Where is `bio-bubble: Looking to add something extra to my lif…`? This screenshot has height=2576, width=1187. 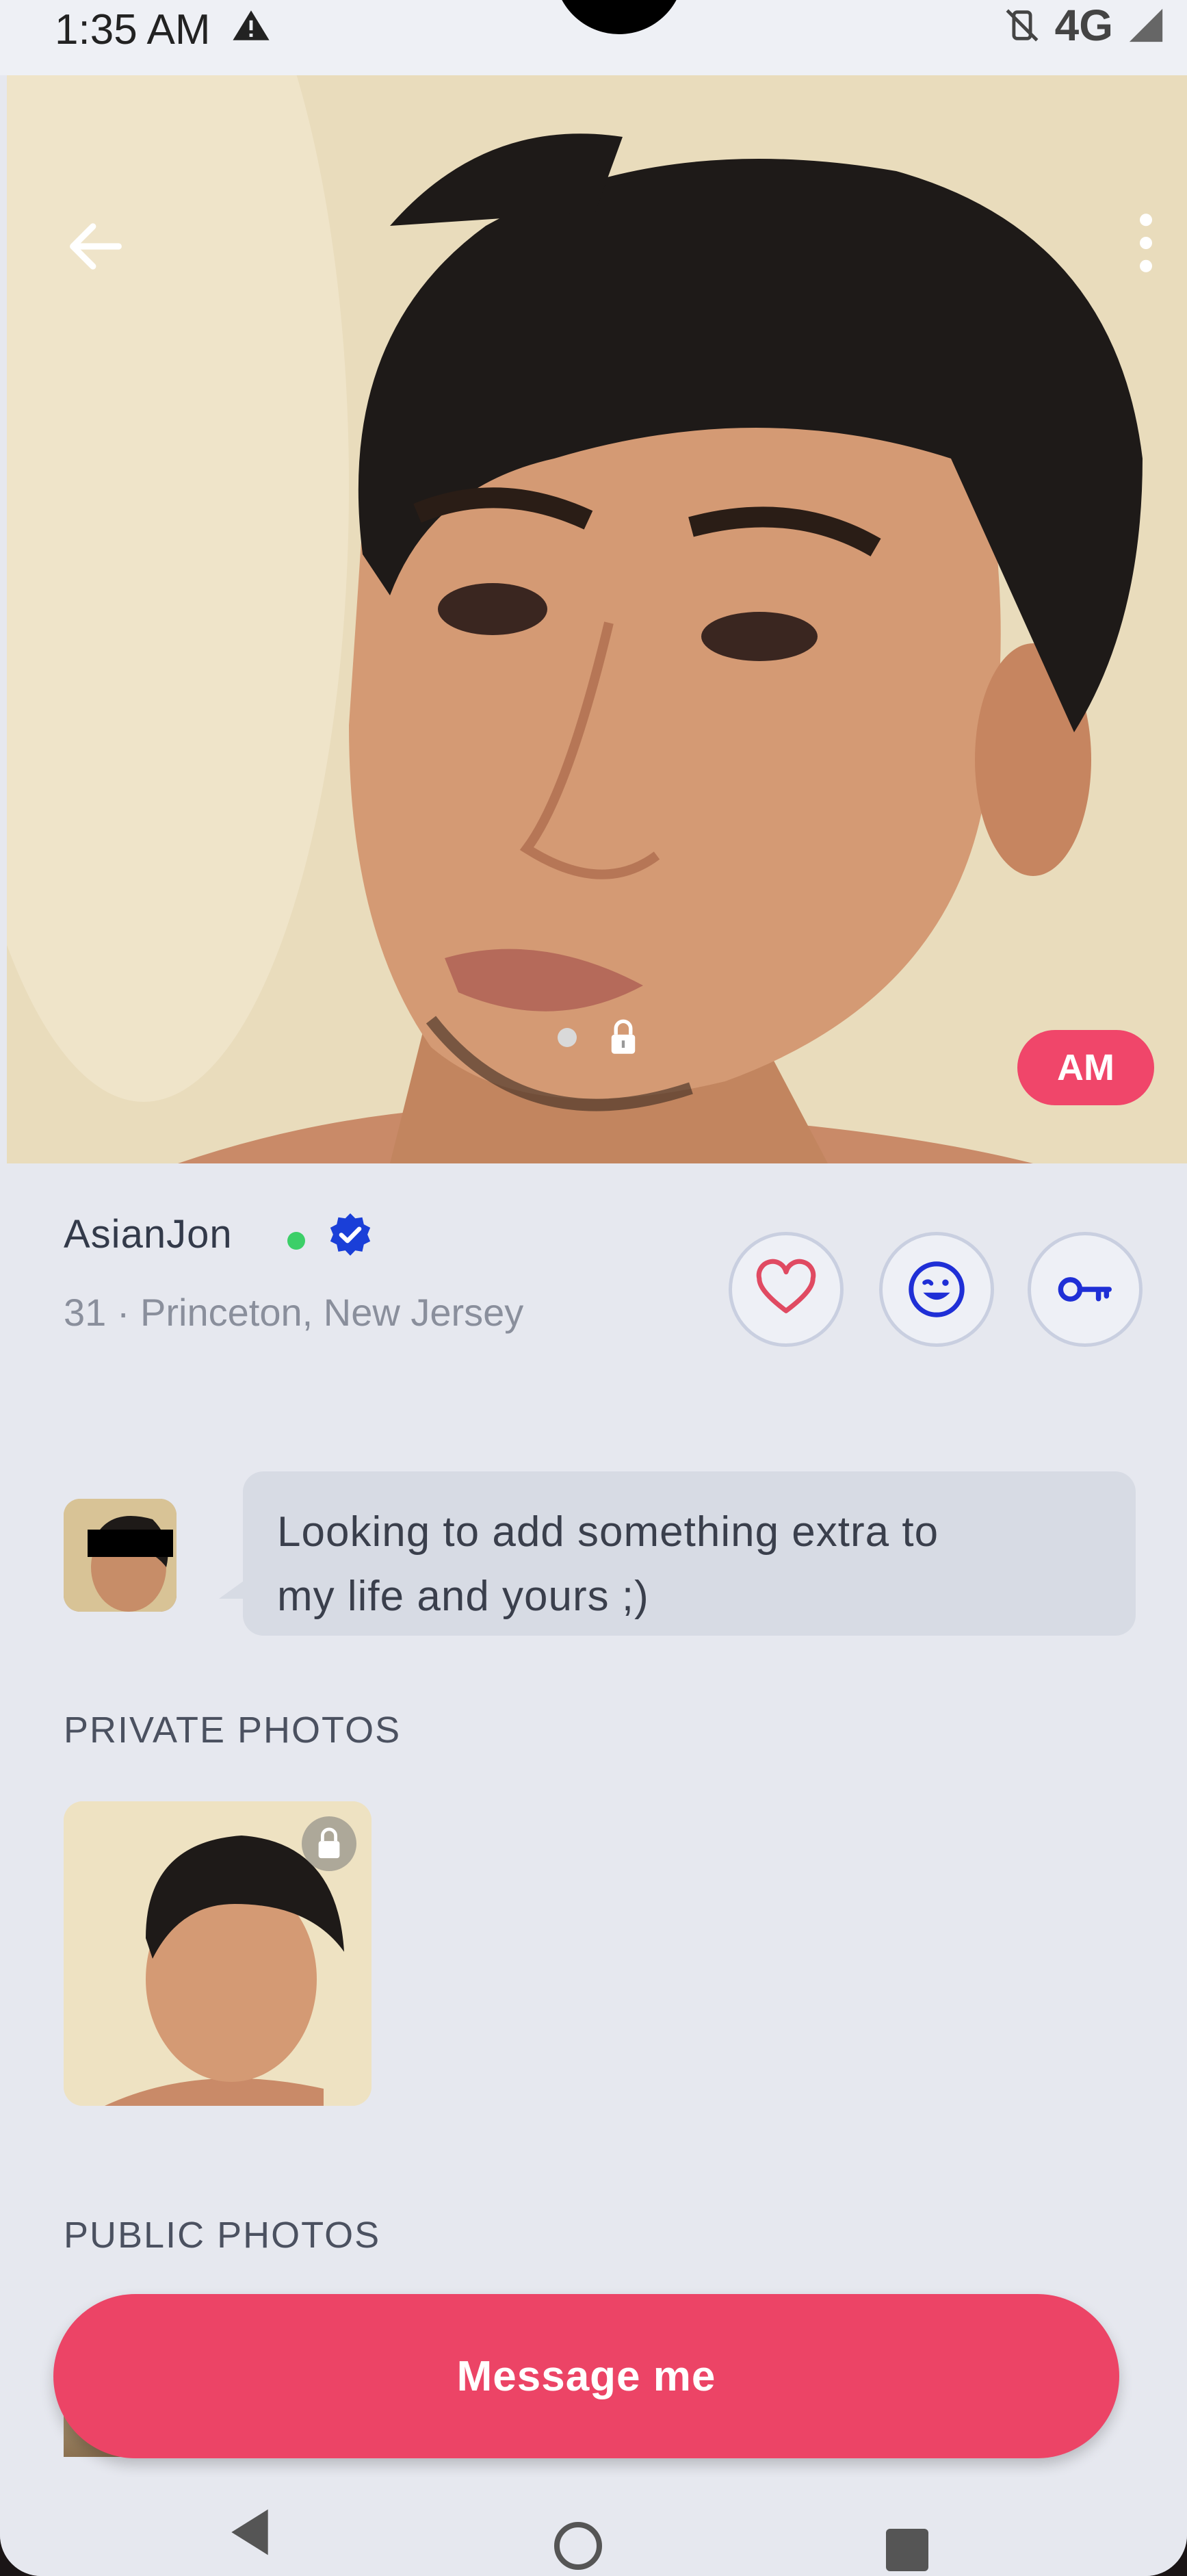 bio-bubble: Looking to add something extra to my lif… is located at coordinates (689, 1553).